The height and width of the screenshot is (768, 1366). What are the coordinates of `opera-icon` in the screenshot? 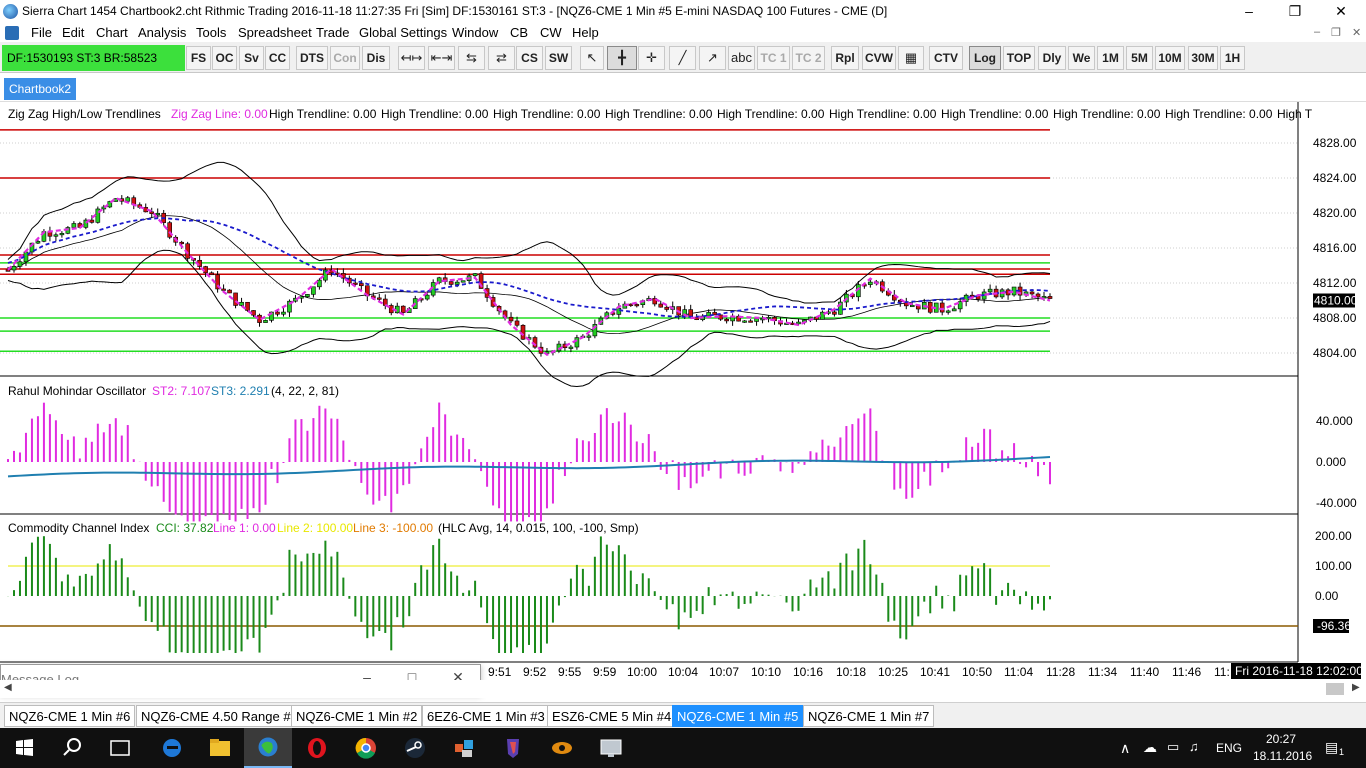 It's located at (317, 748).